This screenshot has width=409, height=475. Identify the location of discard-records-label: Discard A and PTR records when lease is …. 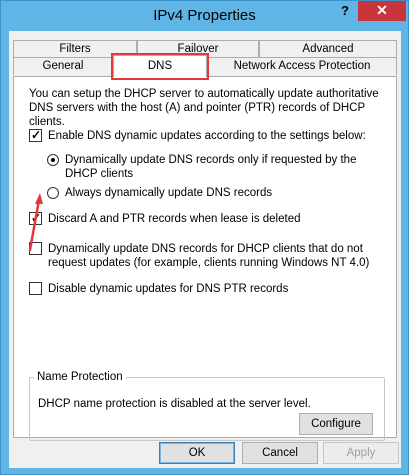
(174, 219).